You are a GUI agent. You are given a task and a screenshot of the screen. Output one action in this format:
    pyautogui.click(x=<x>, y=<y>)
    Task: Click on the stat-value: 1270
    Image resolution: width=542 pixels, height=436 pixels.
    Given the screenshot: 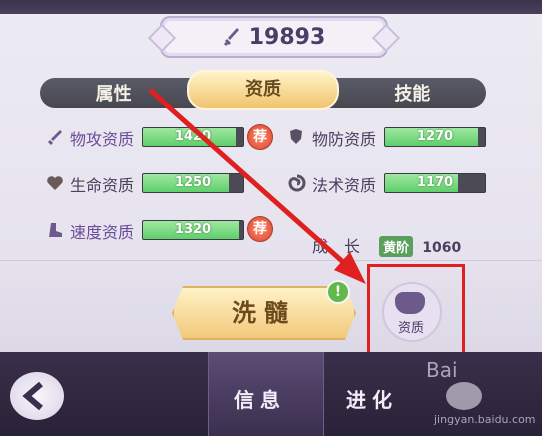 What is the action you would take?
    pyautogui.click(x=435, y=136)
    